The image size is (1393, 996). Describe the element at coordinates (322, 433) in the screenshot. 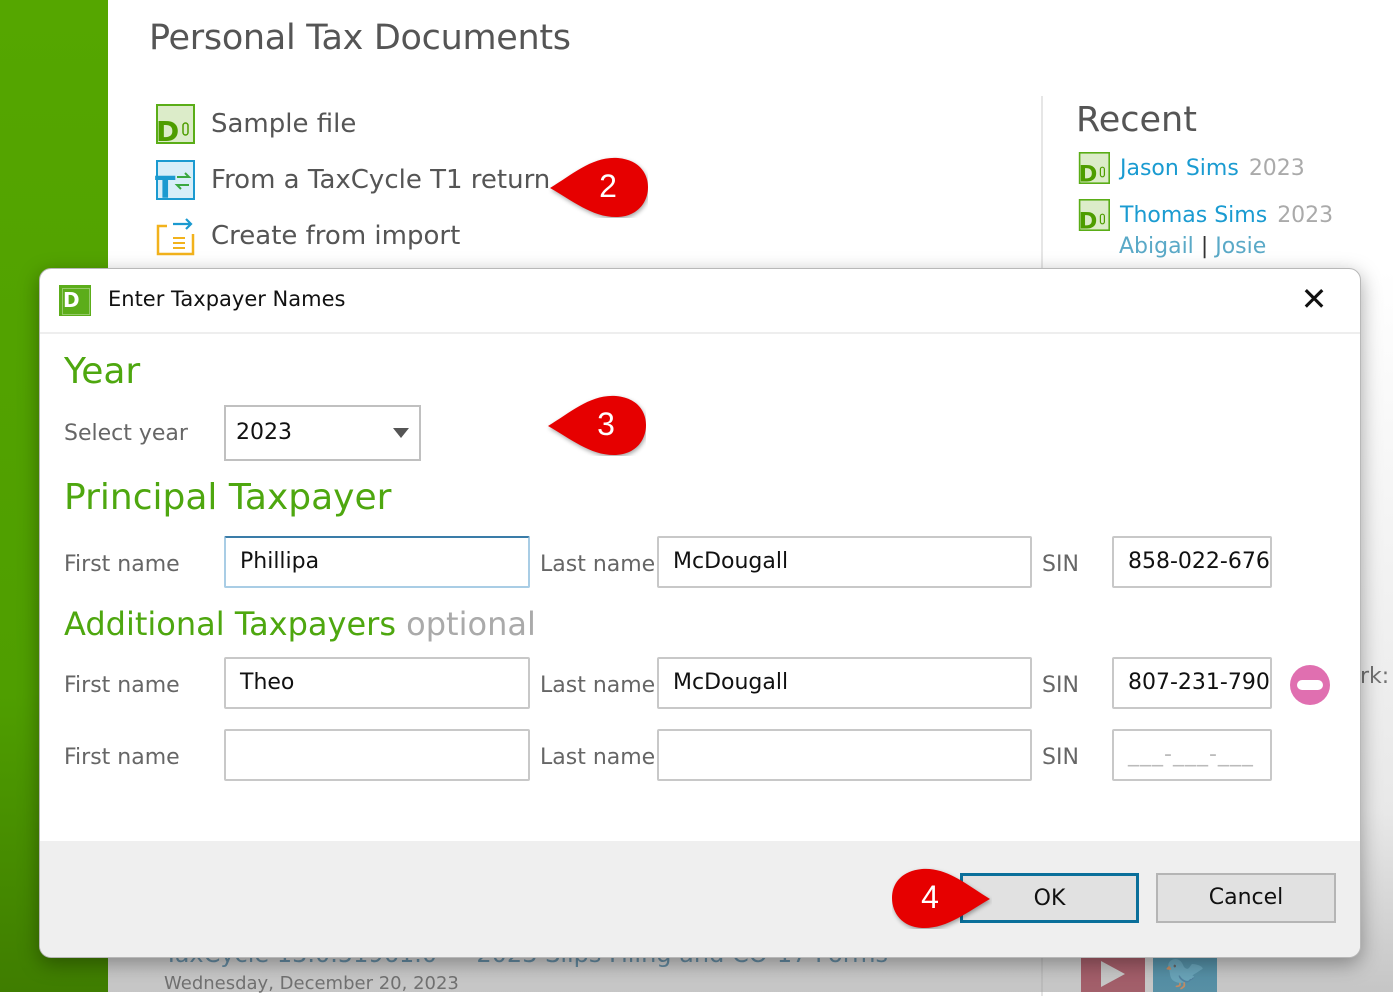

I see `year-select: 2023` at that location.